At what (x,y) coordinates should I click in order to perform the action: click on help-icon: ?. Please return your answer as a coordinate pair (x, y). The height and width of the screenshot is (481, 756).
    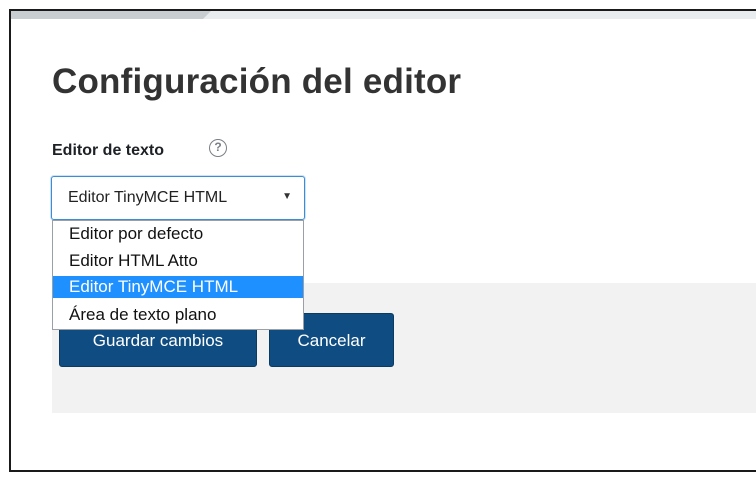
    Looking at the image, I should click on (218, 148).